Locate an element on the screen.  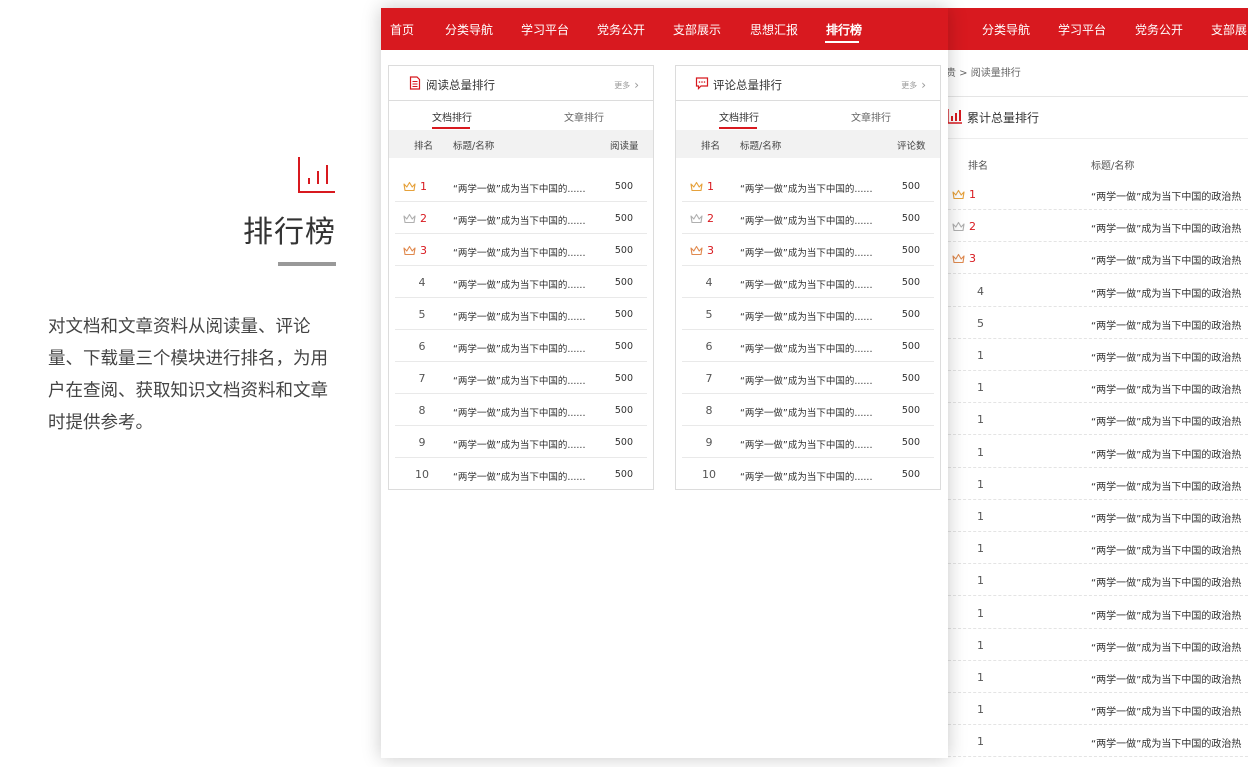
nav-item-party-affairs: 党务公开 is located at coordinates (621, 29).